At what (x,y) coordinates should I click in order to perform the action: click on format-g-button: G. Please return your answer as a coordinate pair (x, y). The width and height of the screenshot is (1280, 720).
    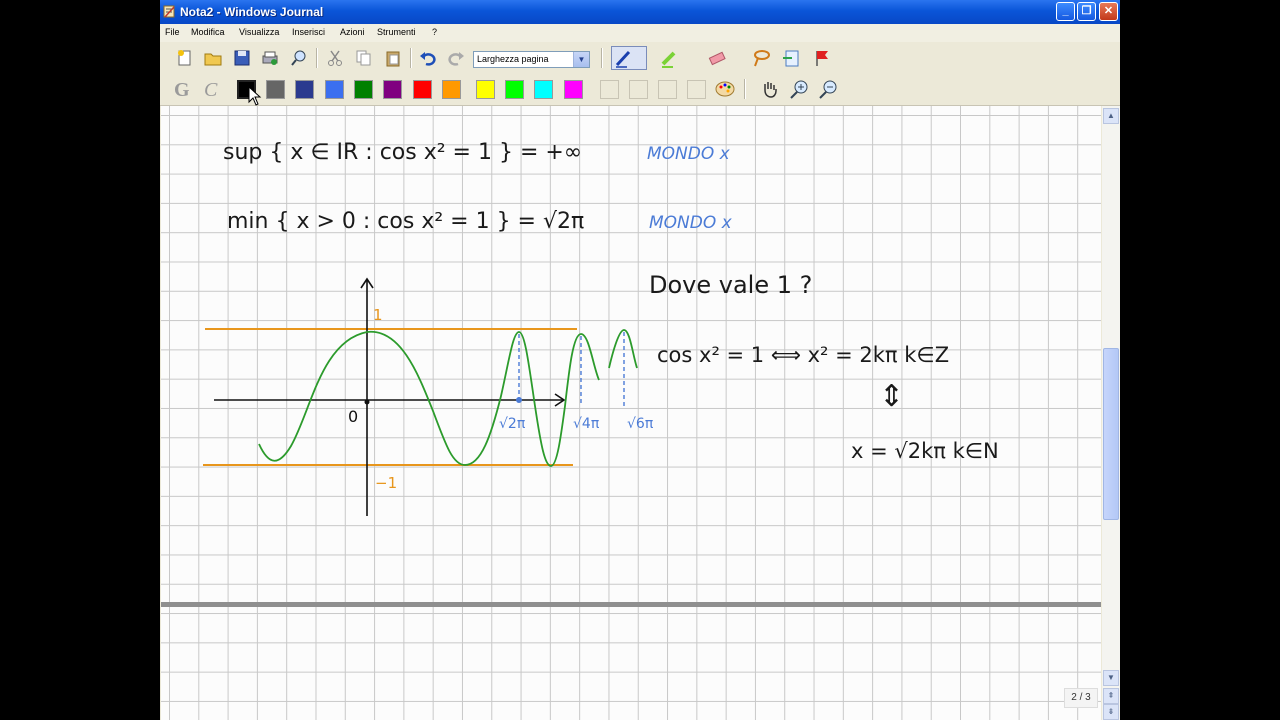
    Looking at the image, I should click on (183, 89).